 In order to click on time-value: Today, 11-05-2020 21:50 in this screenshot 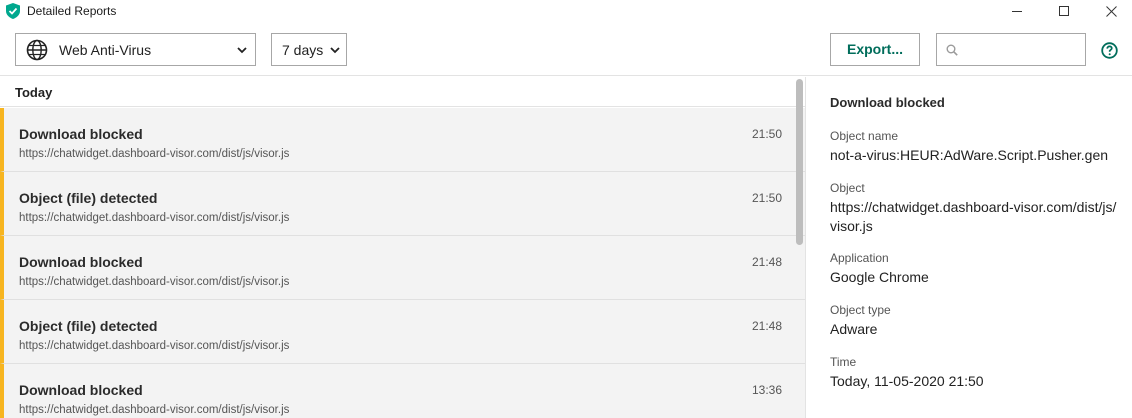, I will do `click(907, 381)`.